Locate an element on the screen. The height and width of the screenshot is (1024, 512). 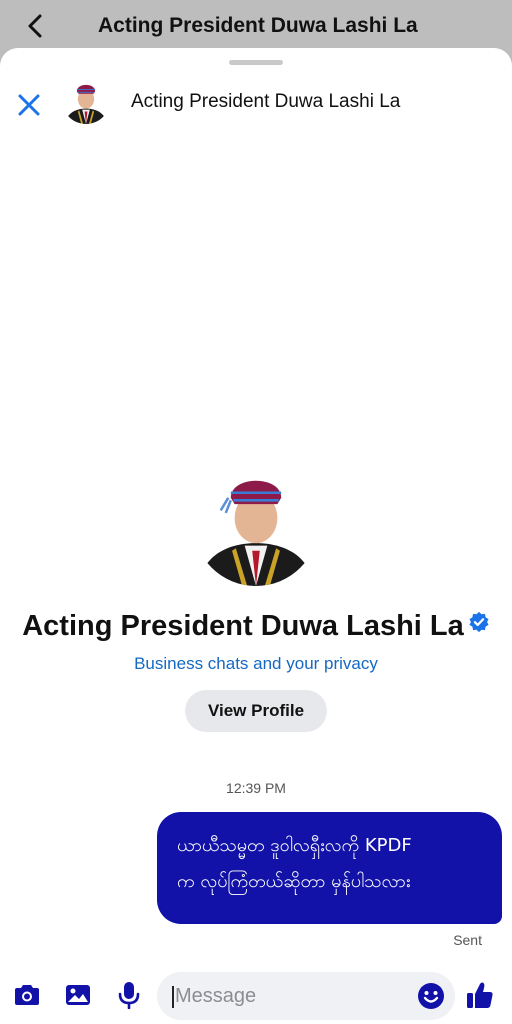
message-line: ယာယီသမ္မတ ဒူဝါလရှီးလကို KPDF is located at coordinates (294, 845).